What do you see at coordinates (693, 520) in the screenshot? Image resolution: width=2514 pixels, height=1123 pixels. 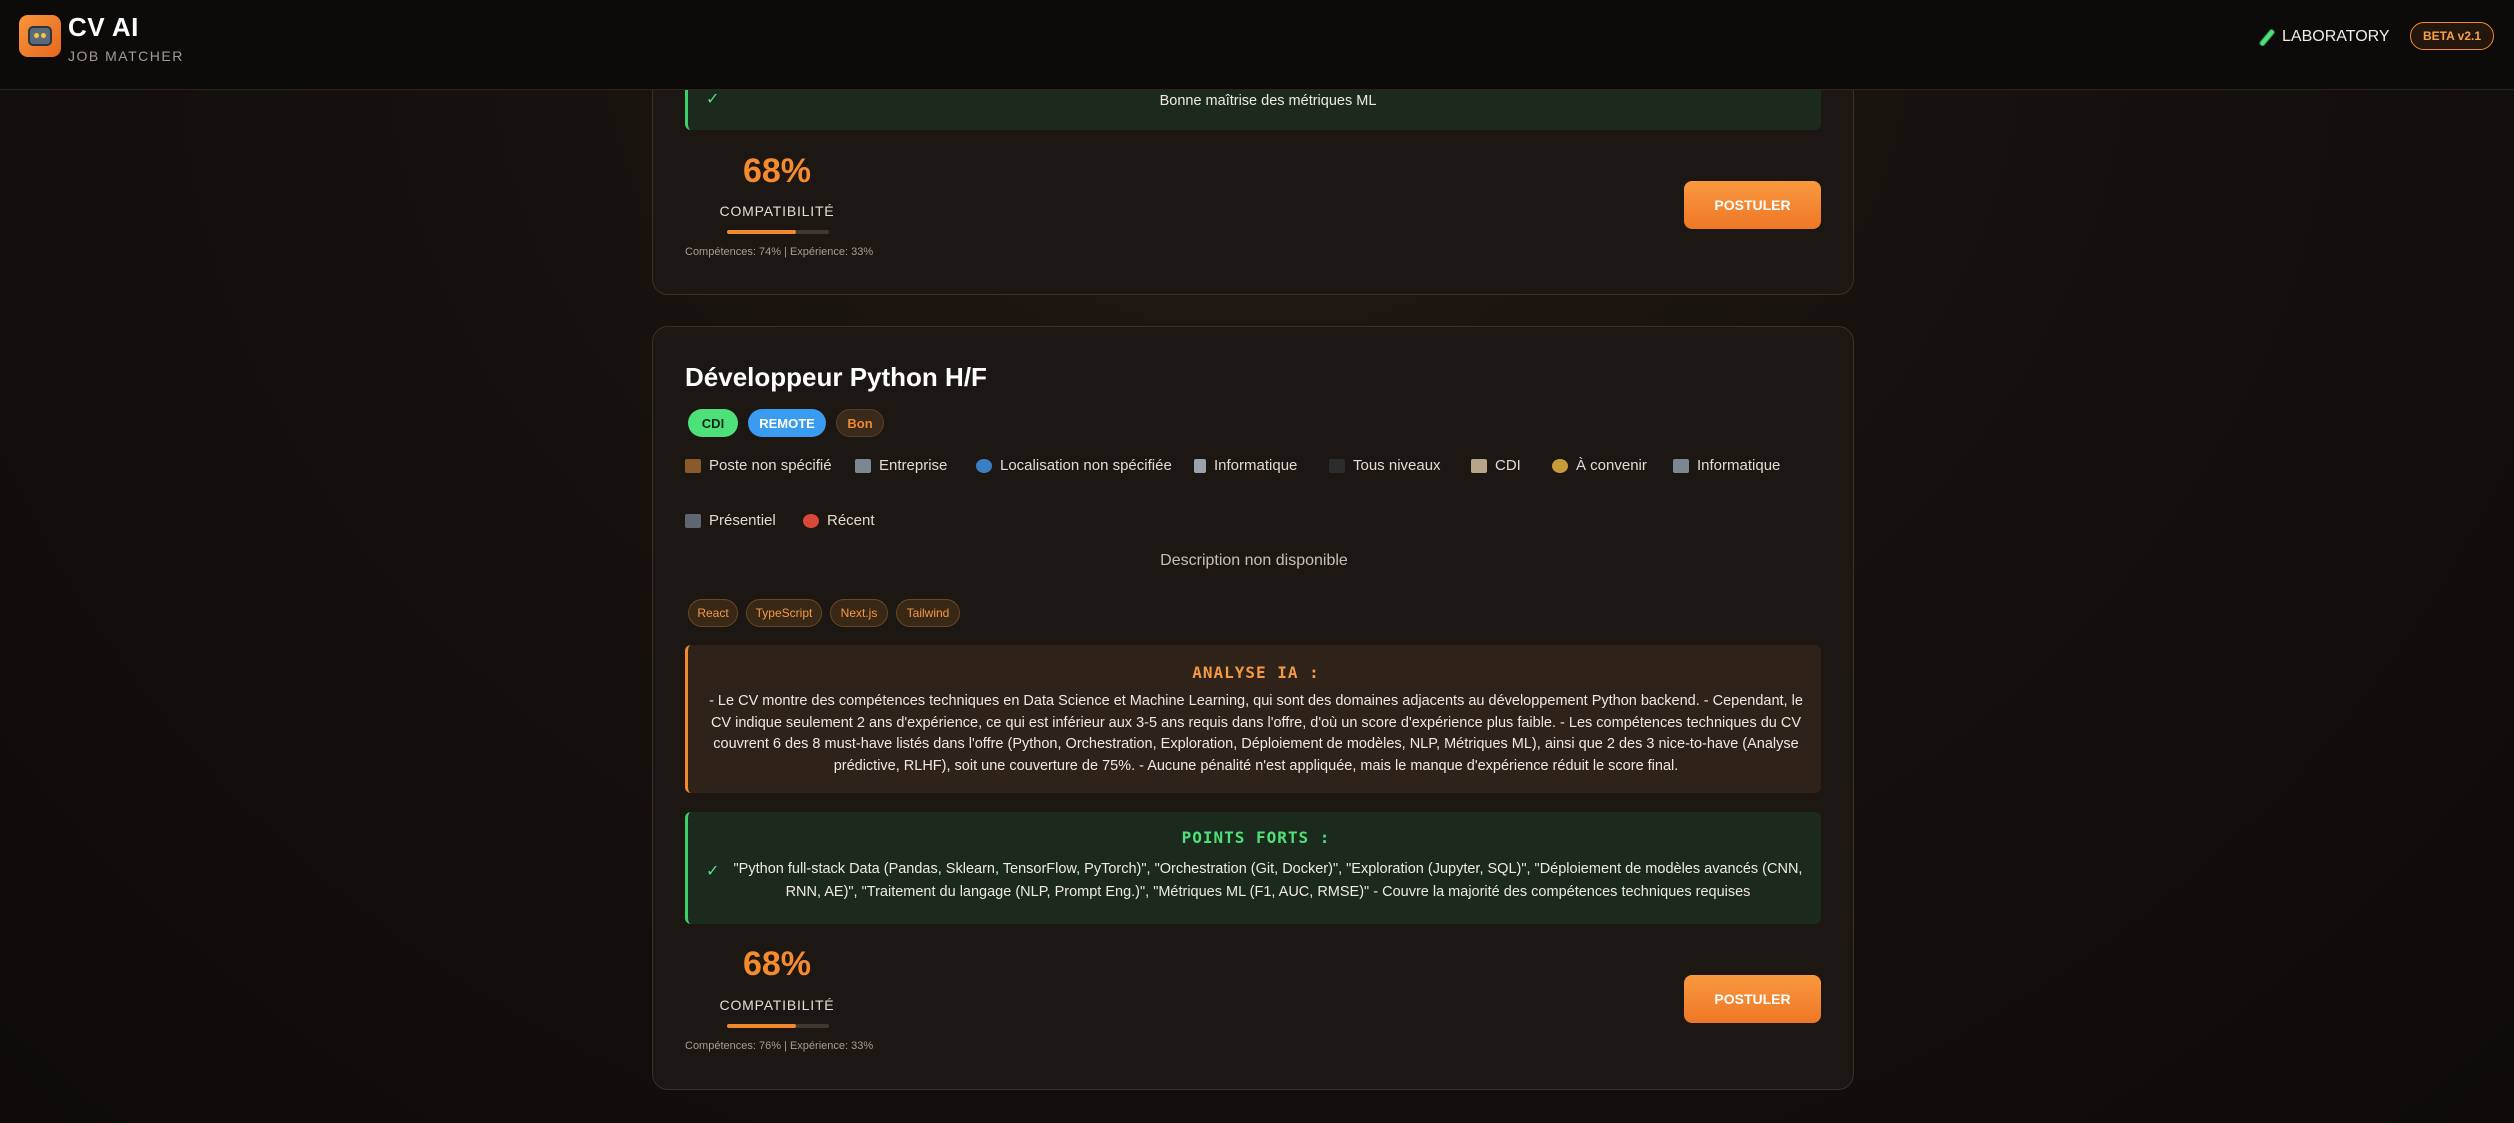 I see `laptop-icon` at bounding box center [693, 520].